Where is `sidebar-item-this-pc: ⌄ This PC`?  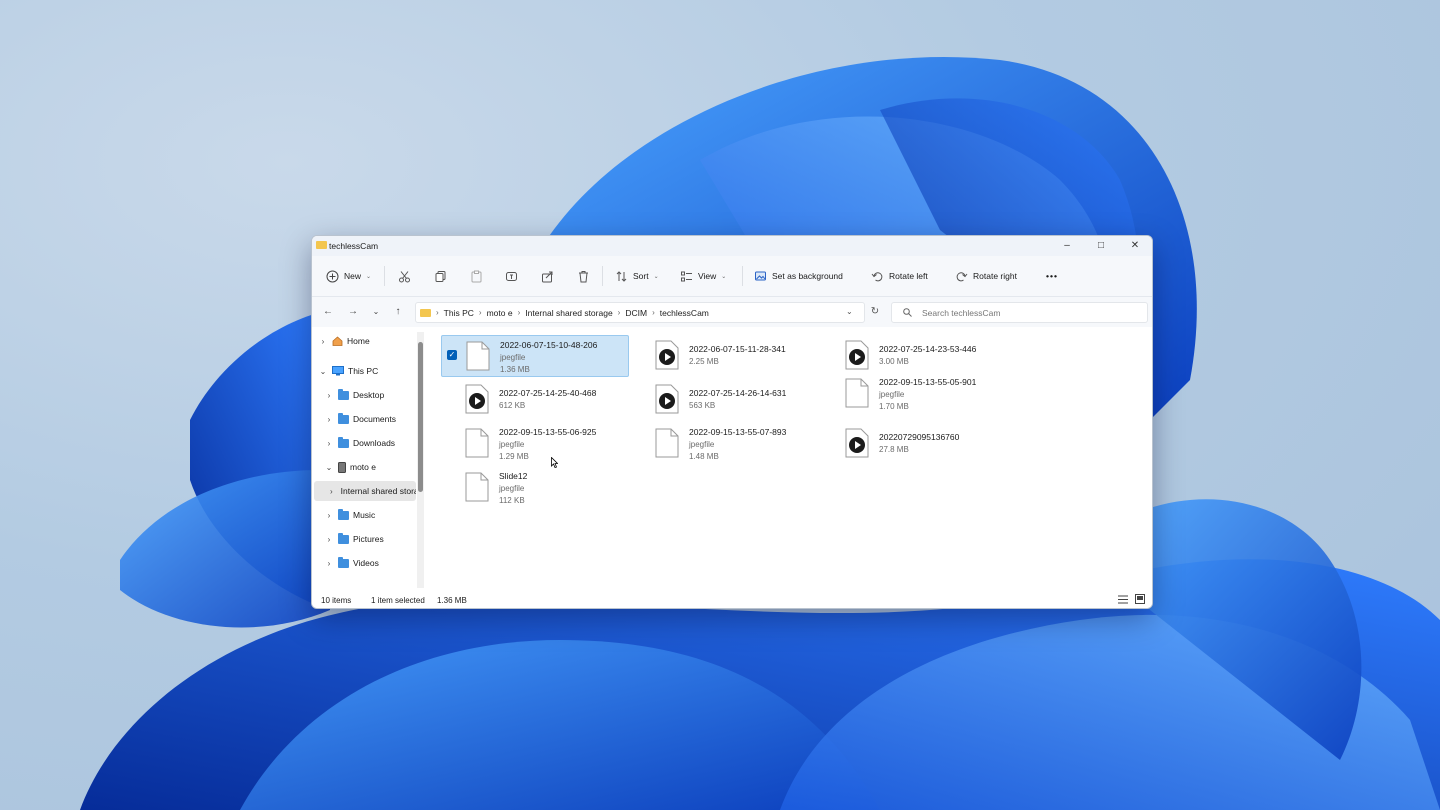
sidebar-item-this-pc: ⌄ This PC is located at coordinates (348, 371).